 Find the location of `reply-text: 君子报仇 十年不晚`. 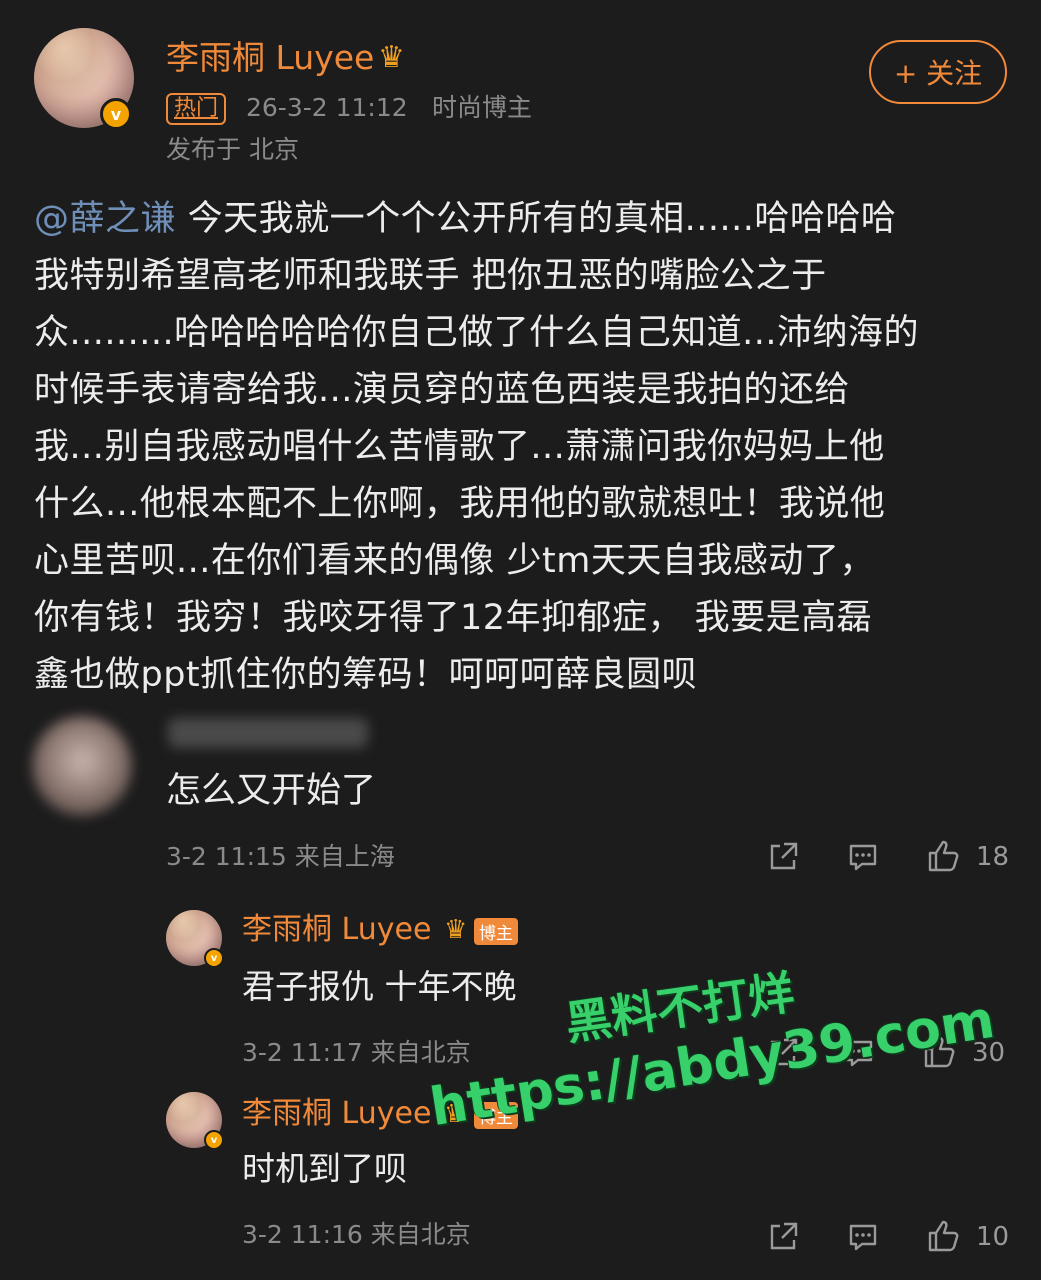

reply-text: 君子报仇 十年不晚 is located at coordinates (379, 986).